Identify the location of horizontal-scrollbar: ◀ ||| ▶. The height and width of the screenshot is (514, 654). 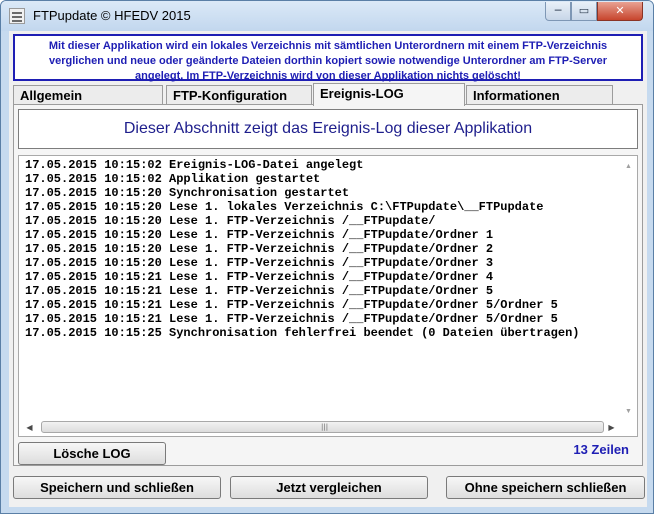
(328, 427).